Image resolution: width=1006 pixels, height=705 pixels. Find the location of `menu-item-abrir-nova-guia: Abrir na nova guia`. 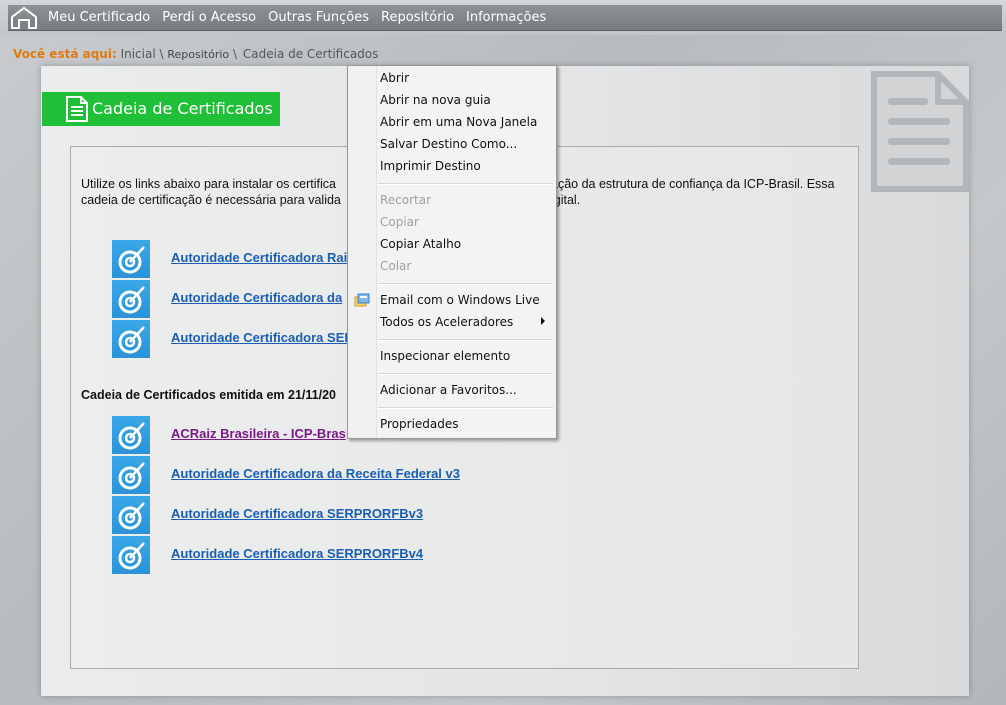

menu-item-abrir-nova-guia: Abrir na nova guia is located at coordinates (435, 100).